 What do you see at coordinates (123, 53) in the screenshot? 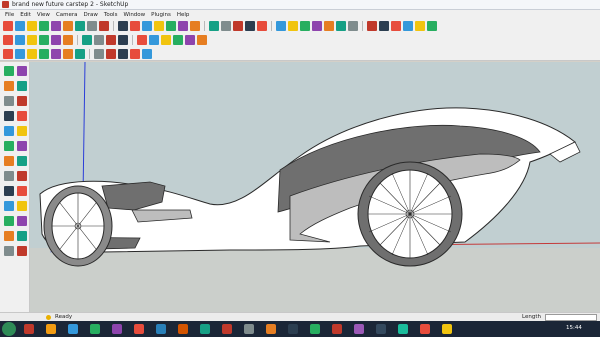
I see `layers-panel-icon` at bounding box center [123, 53].